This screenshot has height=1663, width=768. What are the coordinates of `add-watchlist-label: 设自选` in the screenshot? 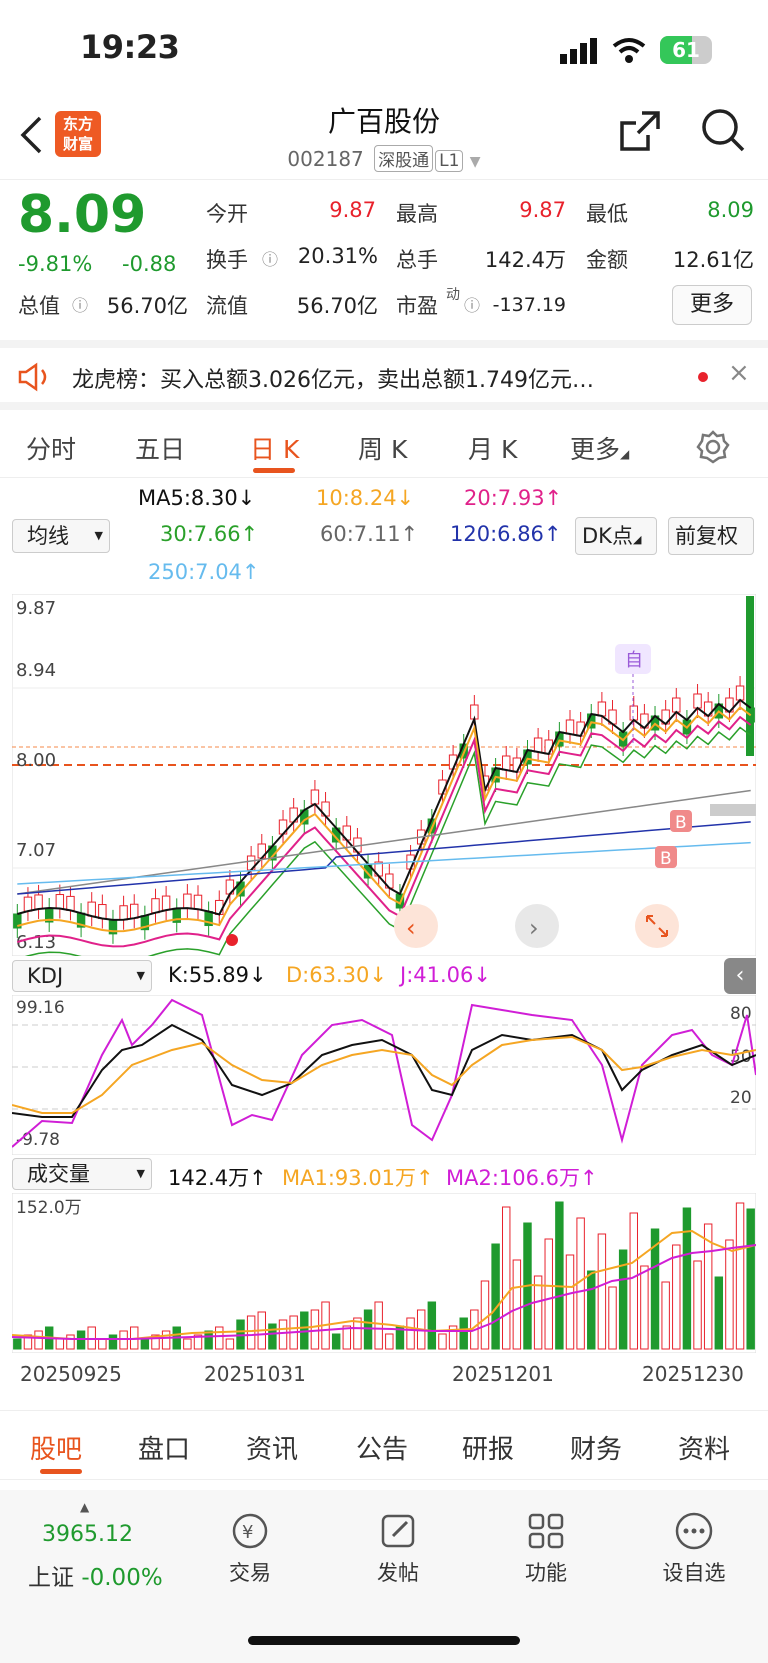 It's located at (694, 1573).